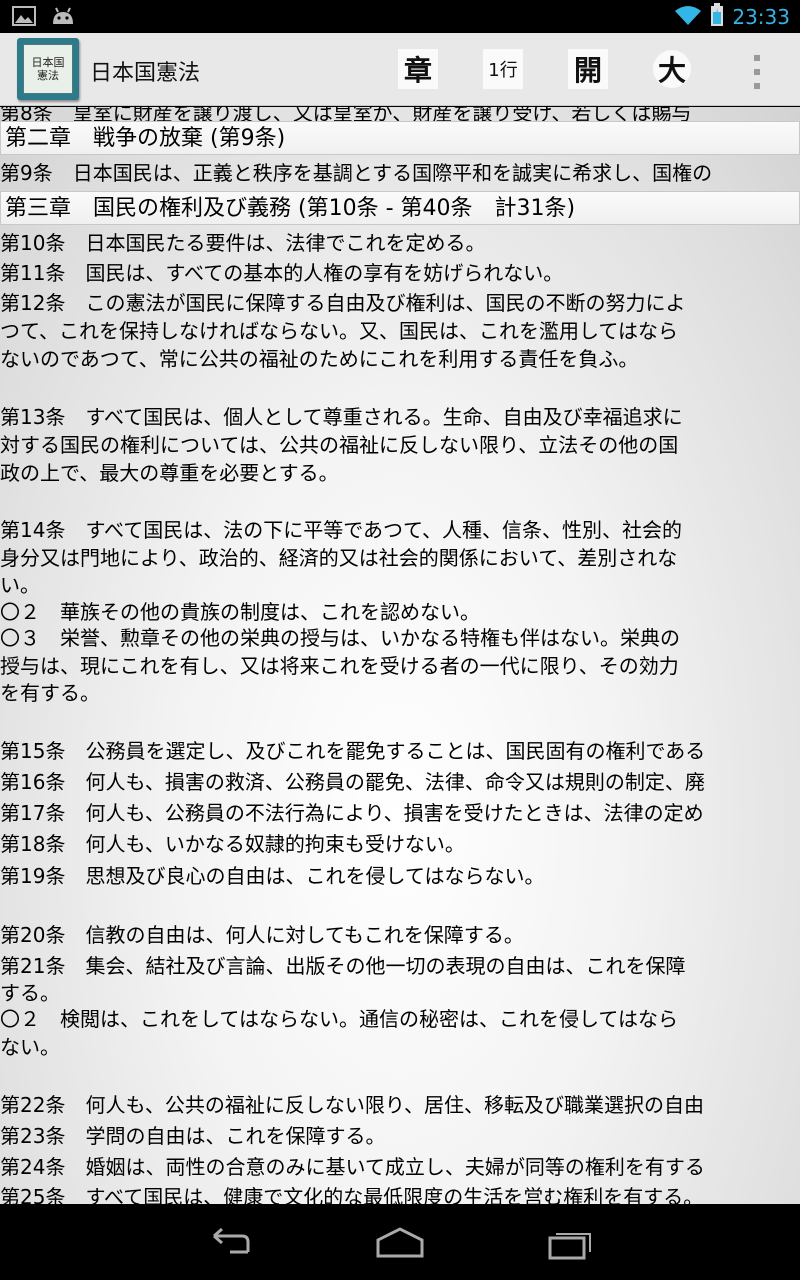  I want to click on article-line: 第23条 学問の自由は、これを保障する。, so click(193, 1136).